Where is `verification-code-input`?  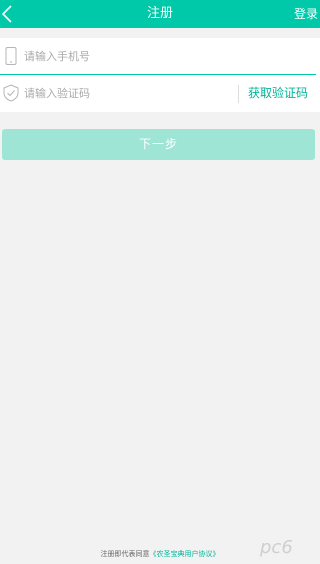
verification-code-input is located at coordinates (124, 93).